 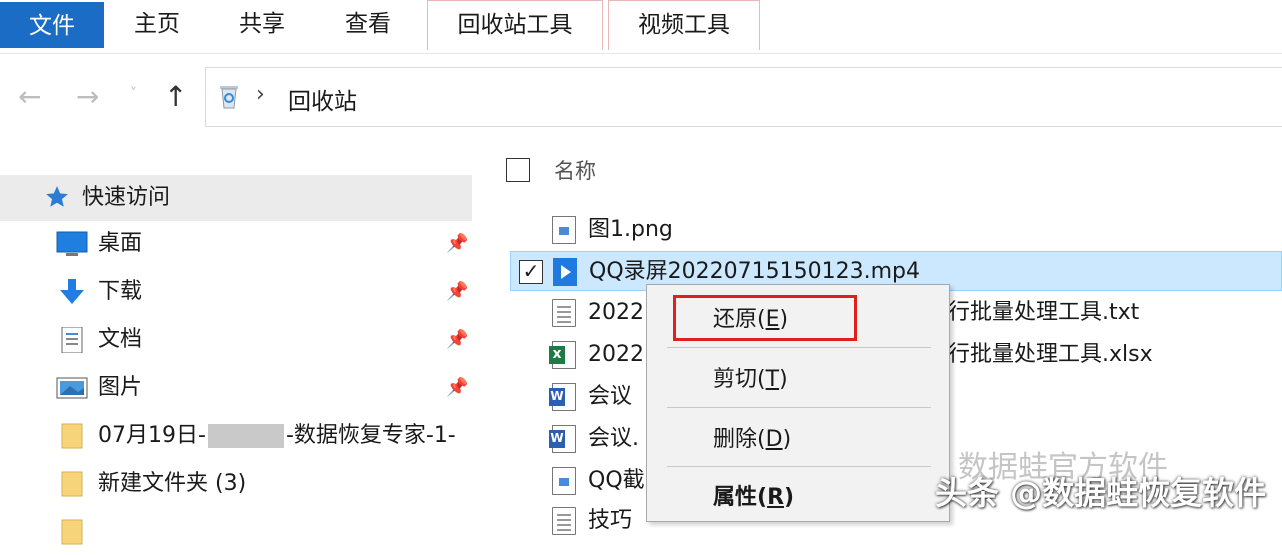 What do you see at coordinates (57, 196) in the screenshot?
I see `star-icon` at bounding box center [57, 196].